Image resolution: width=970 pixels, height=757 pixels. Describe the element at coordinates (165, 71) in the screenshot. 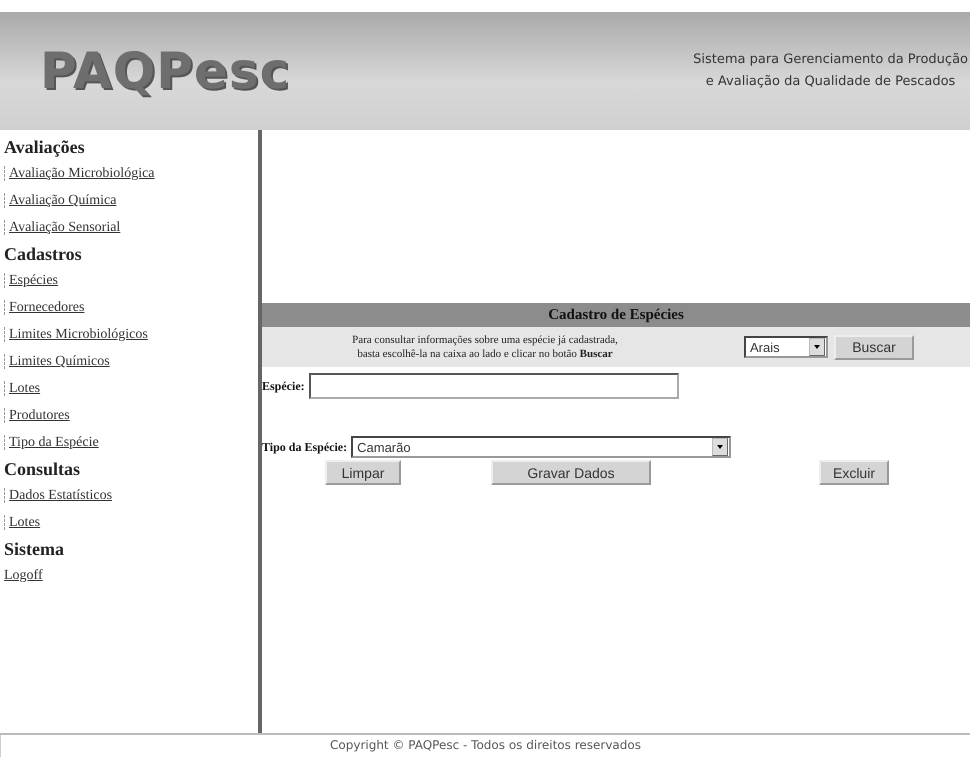

I see `logo: PAQPesc` at that location.